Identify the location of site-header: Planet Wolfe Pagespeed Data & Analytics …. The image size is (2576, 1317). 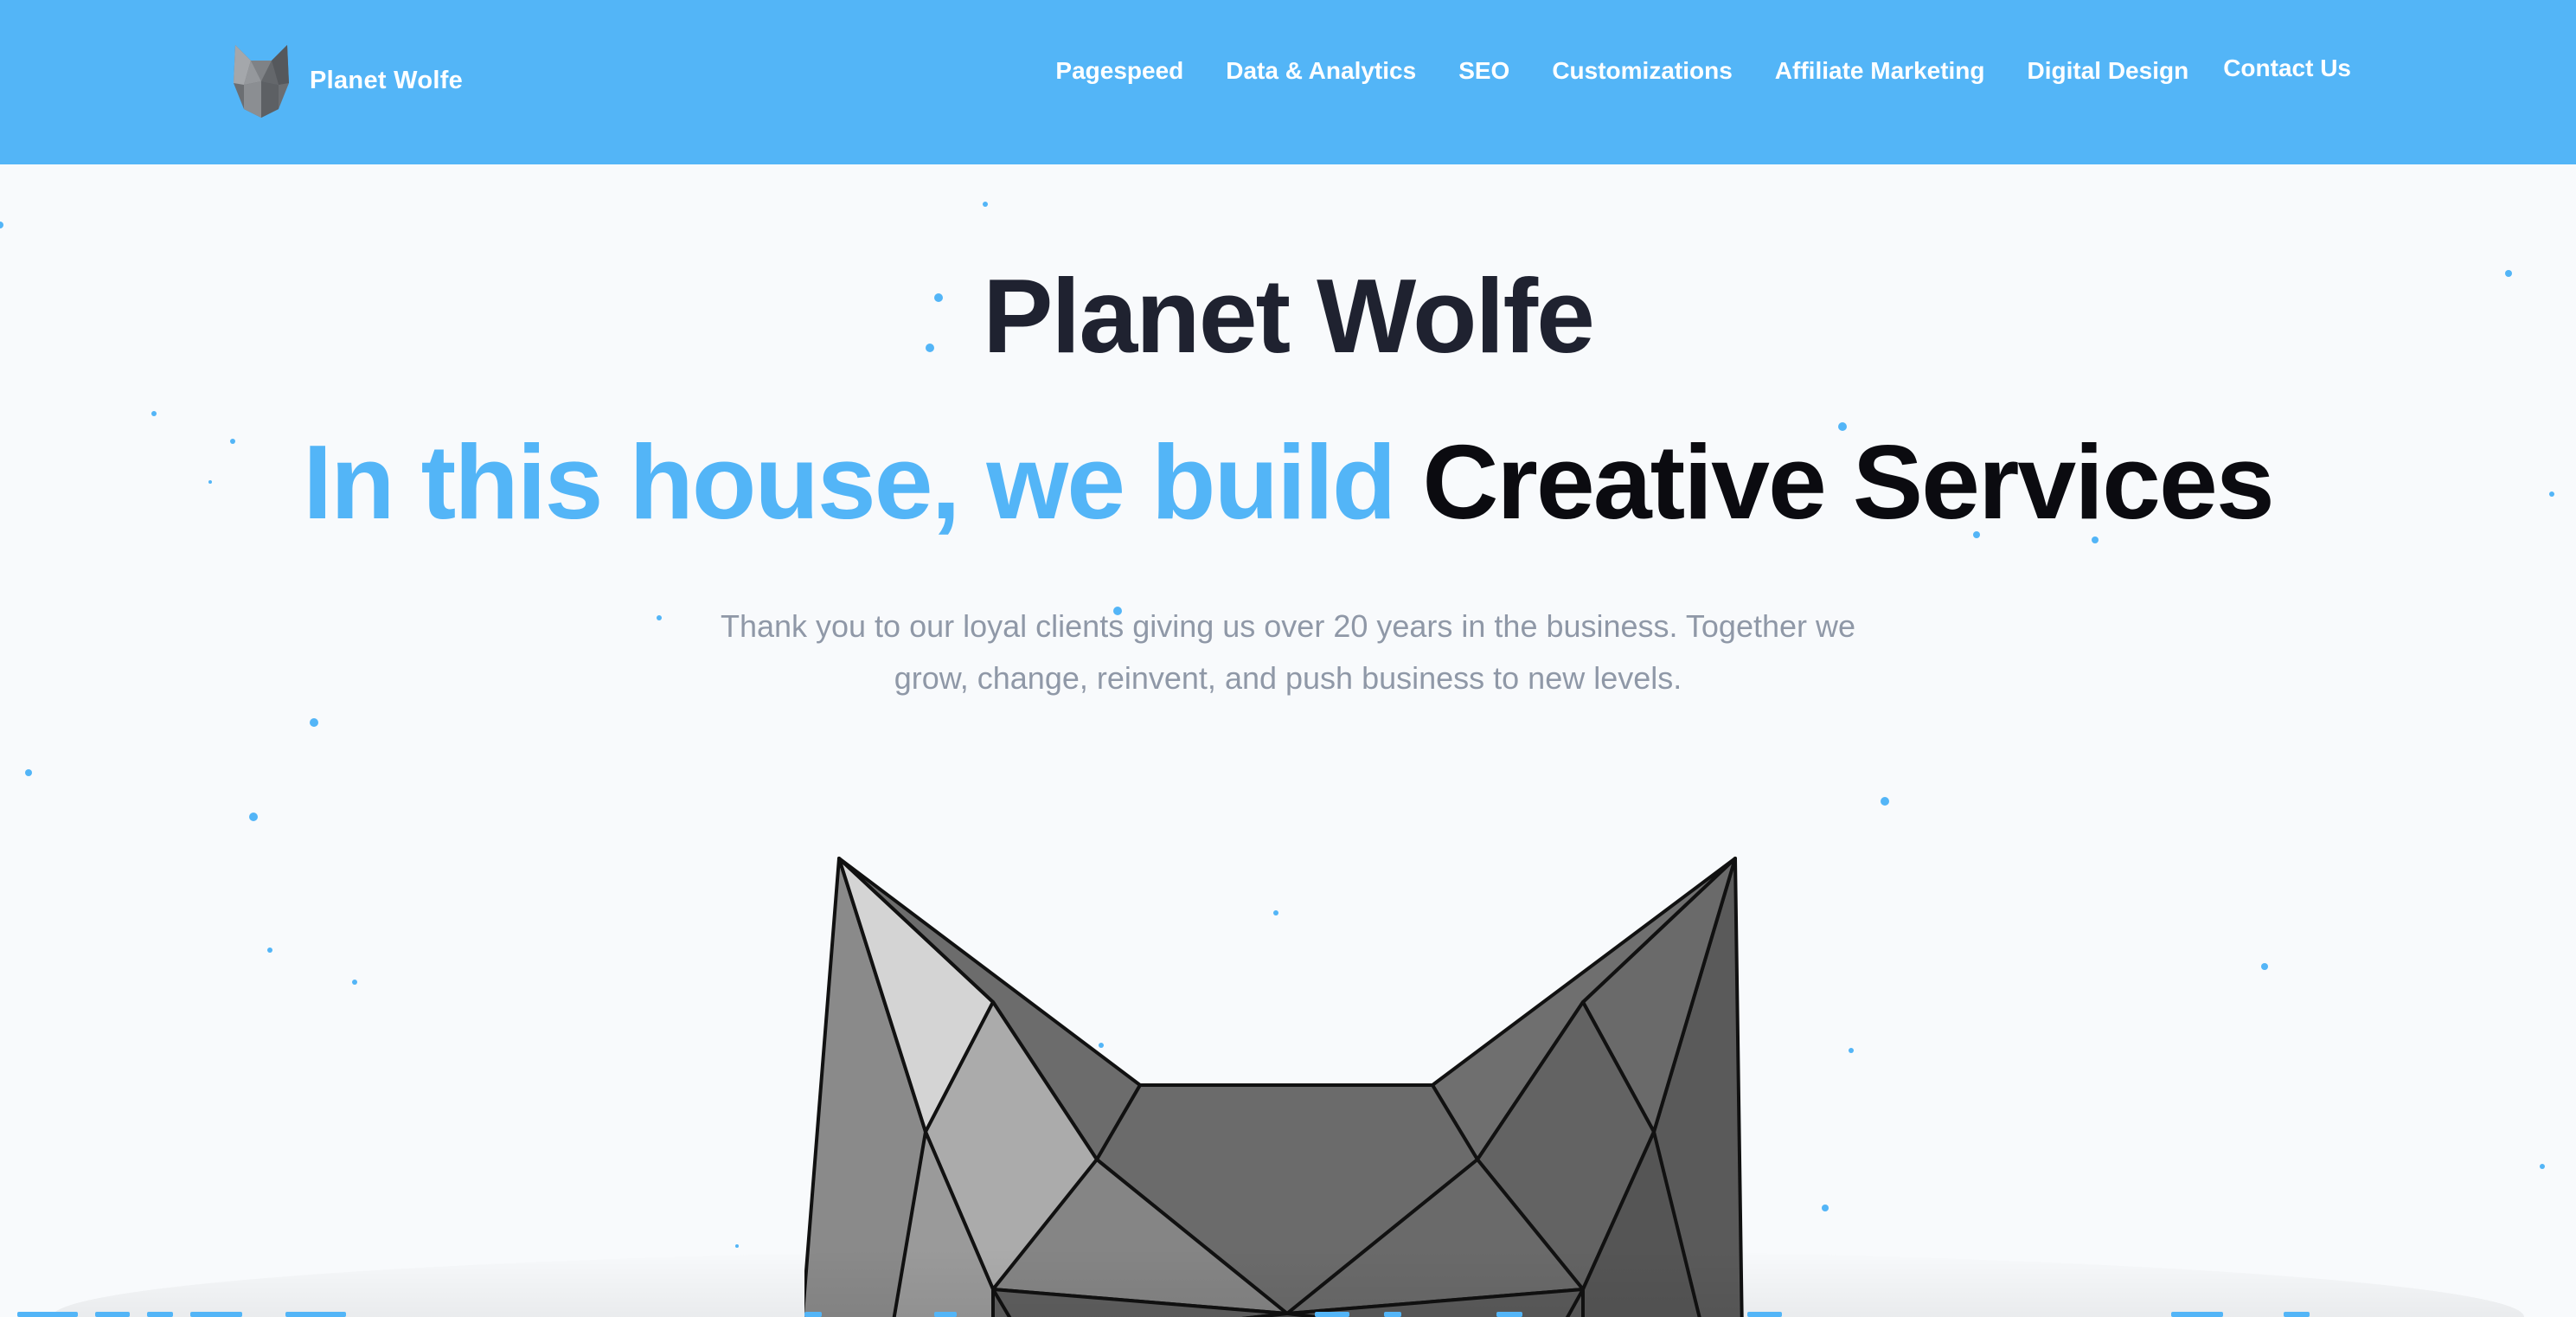
(1288, 82).